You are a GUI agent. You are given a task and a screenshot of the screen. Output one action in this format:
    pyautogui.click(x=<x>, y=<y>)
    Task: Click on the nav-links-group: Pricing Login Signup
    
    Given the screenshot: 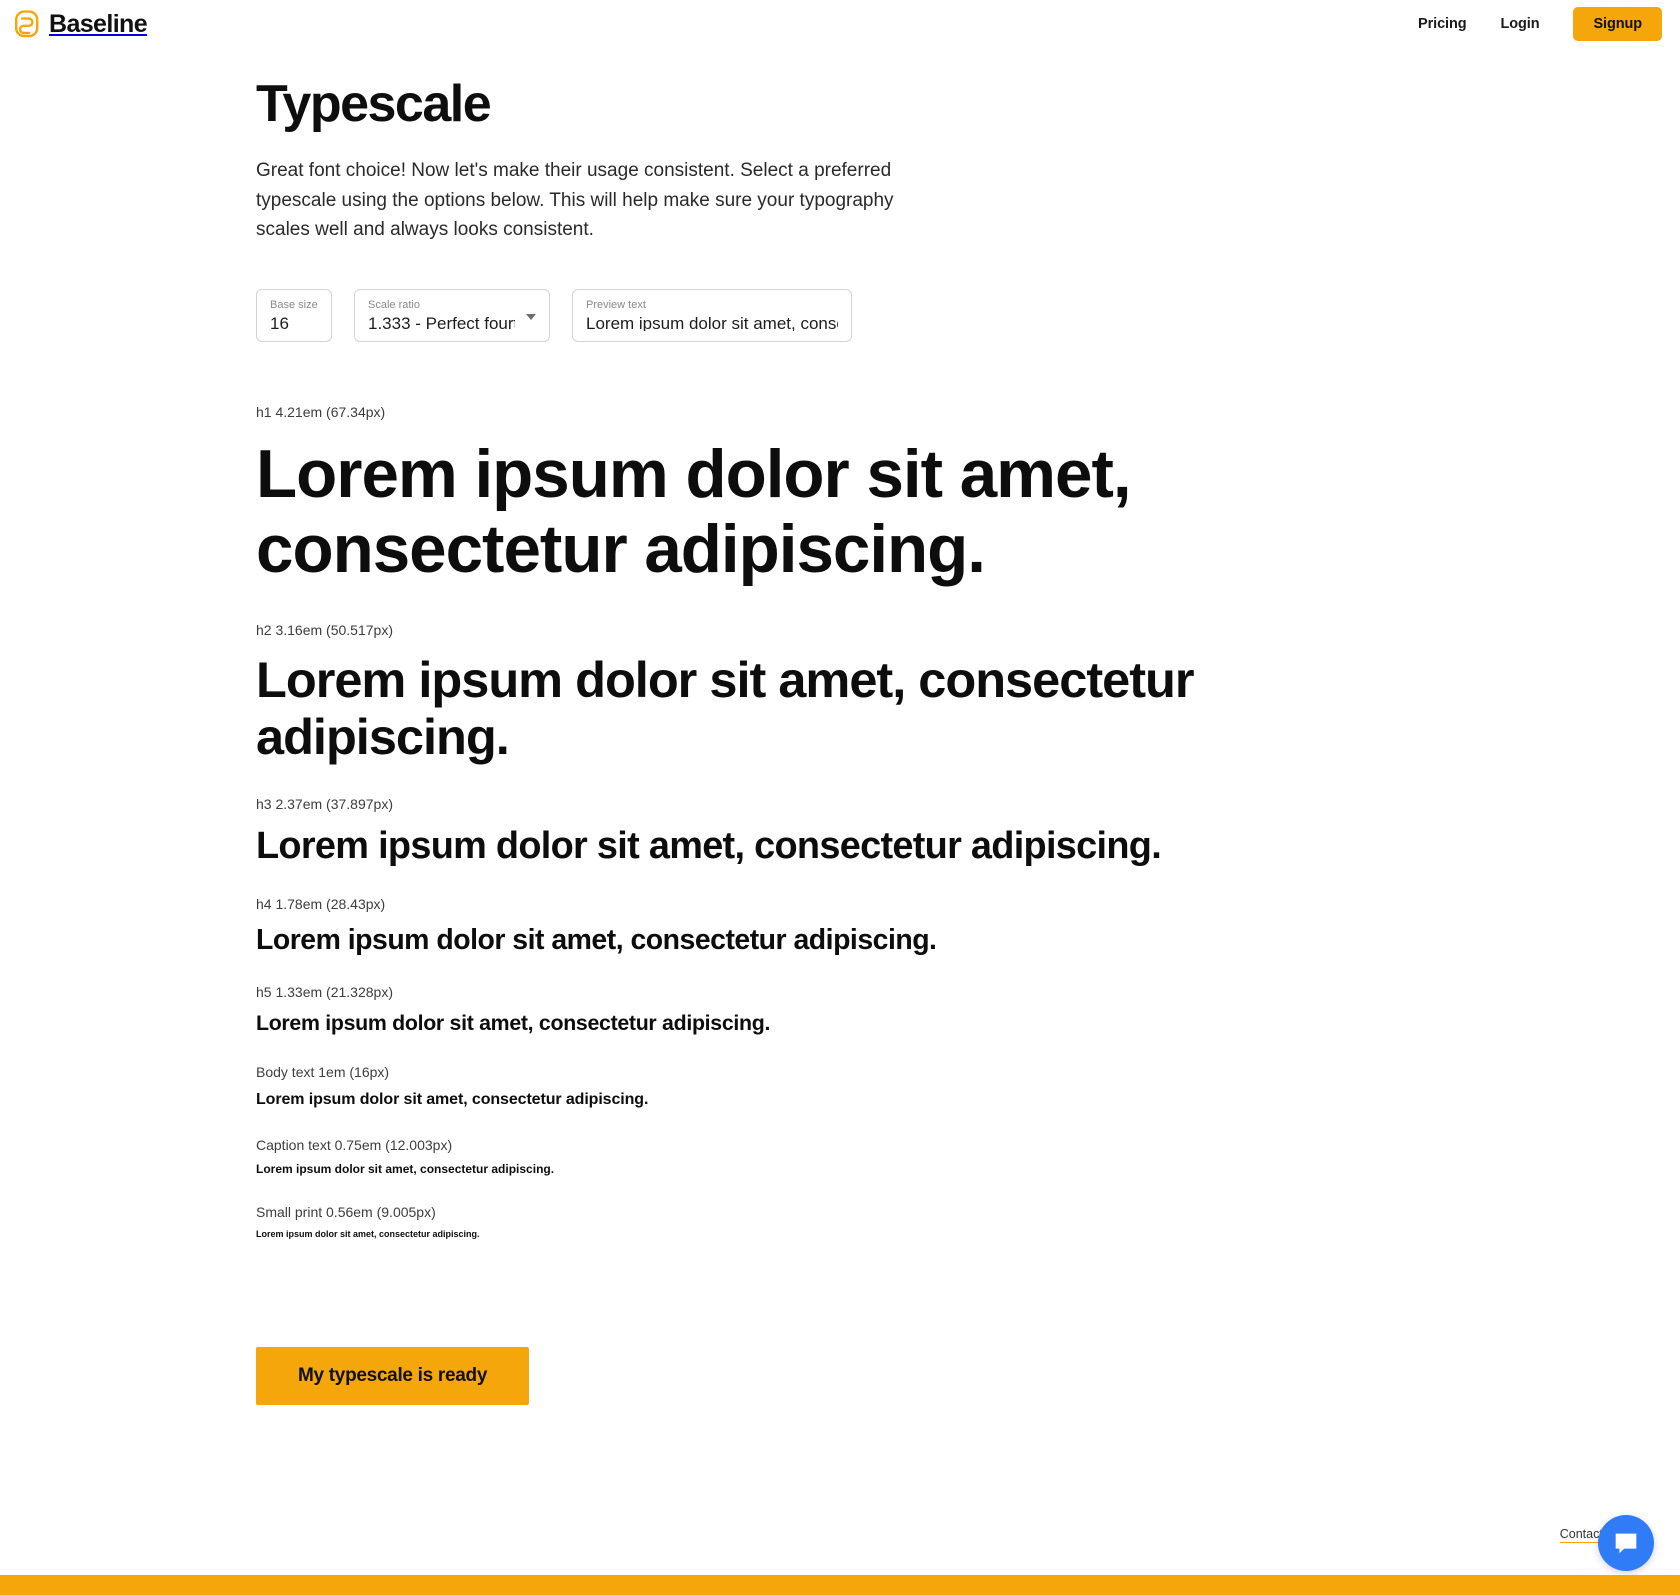 What is the action you would take?
    pyautogui.click(x=1540, y=24)
    